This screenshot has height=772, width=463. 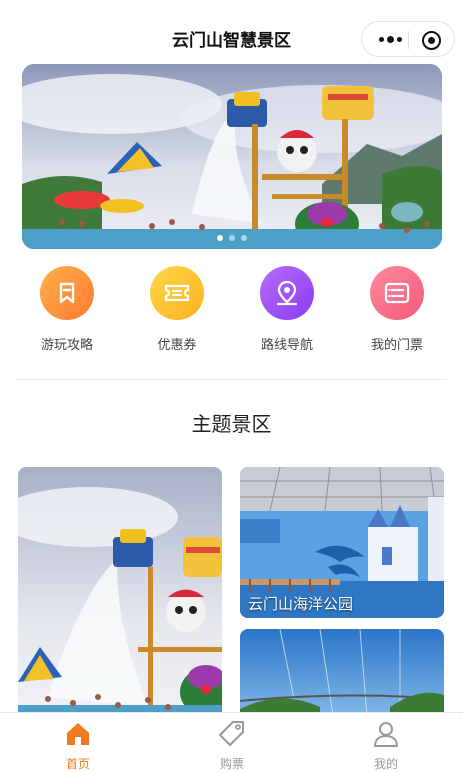 What do you see at coordinates (342, 542) in the screenshot?
I see `theme-card-ocean-park: 云门山海洋公园` at bounding box center [342, 542].